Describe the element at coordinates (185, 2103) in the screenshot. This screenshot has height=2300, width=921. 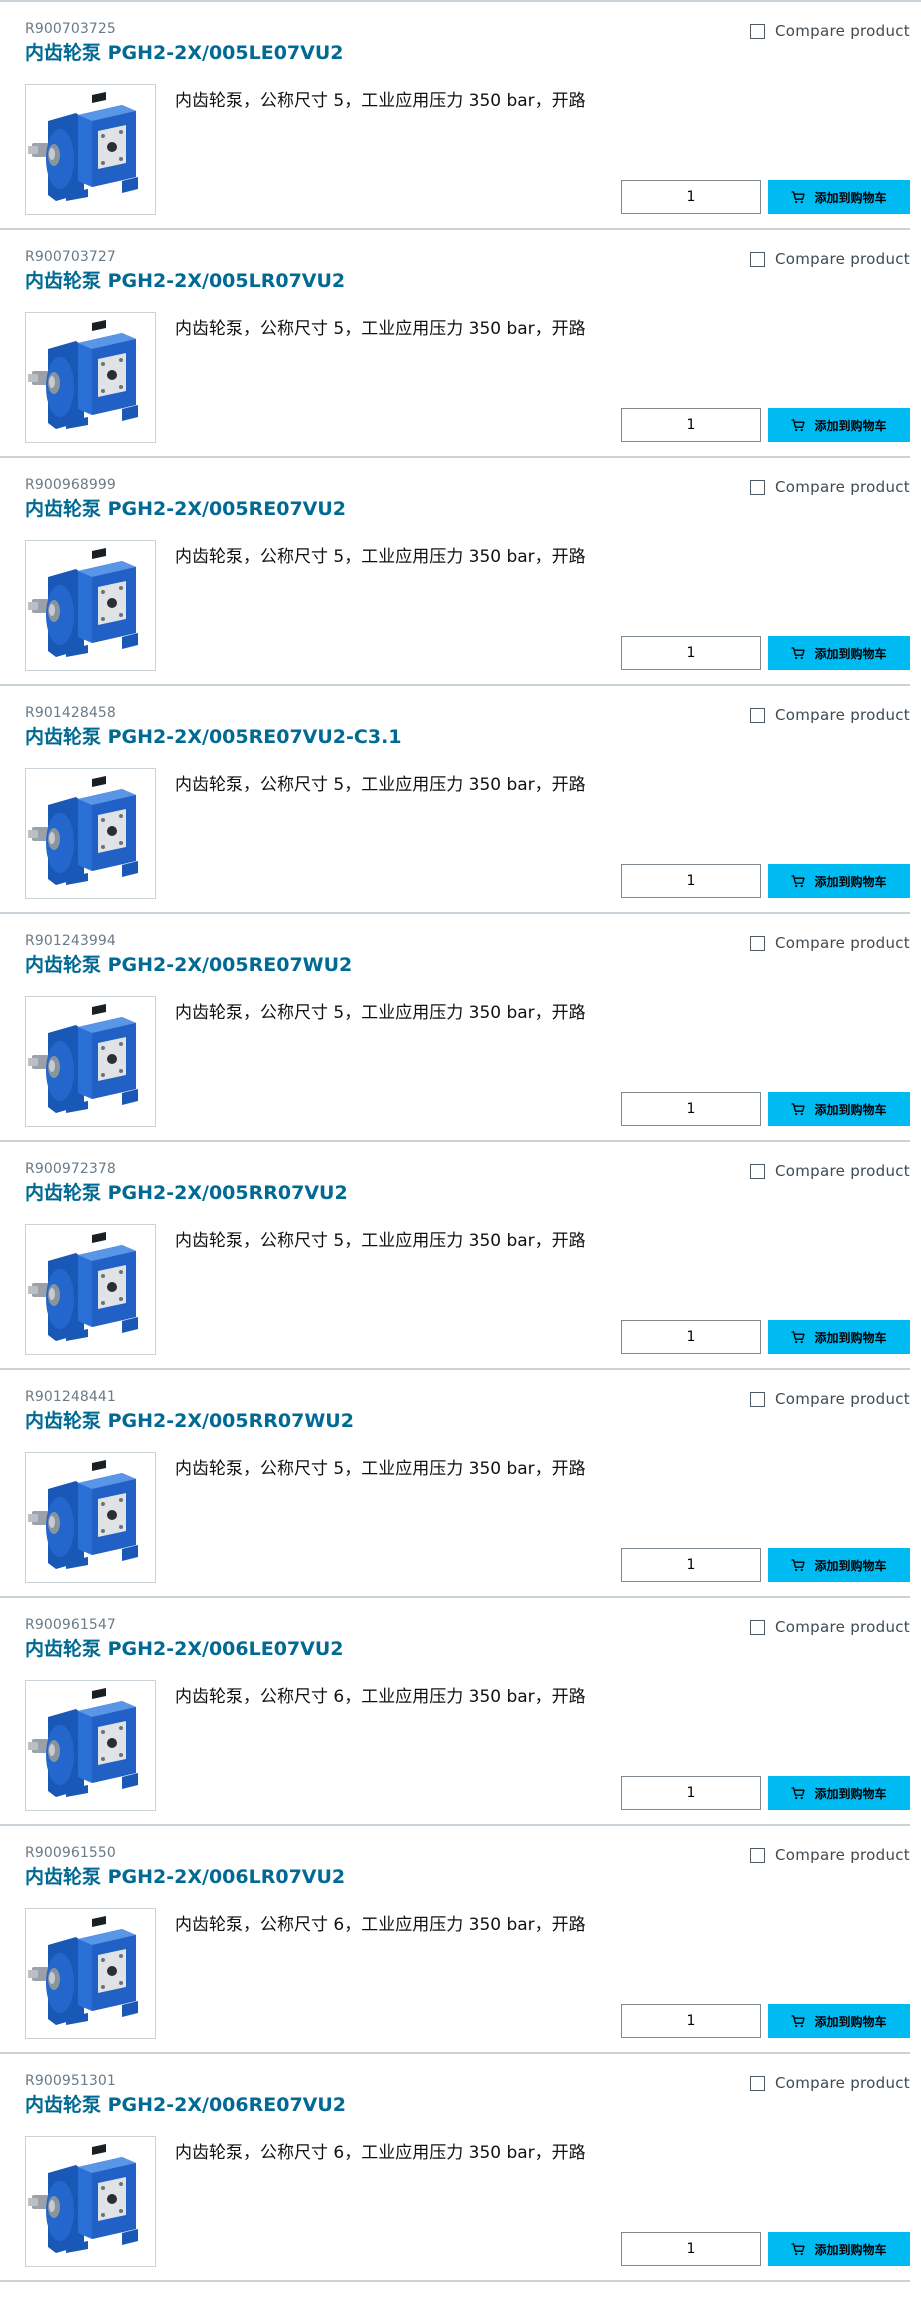
I see `product-title-link: 内齿轮泵 PGH2-2X/006RE07VU2` at that location.